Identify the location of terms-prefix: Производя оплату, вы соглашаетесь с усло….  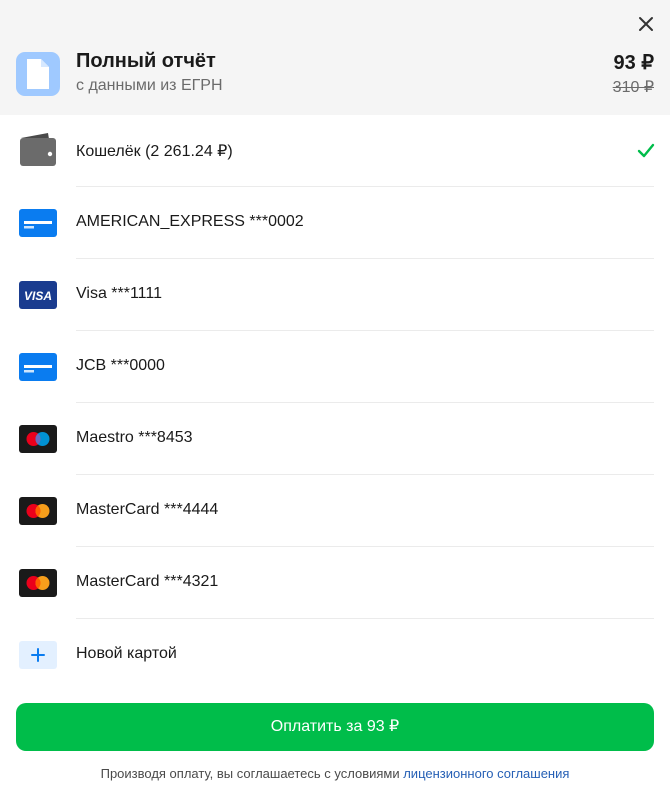
(252, 773).